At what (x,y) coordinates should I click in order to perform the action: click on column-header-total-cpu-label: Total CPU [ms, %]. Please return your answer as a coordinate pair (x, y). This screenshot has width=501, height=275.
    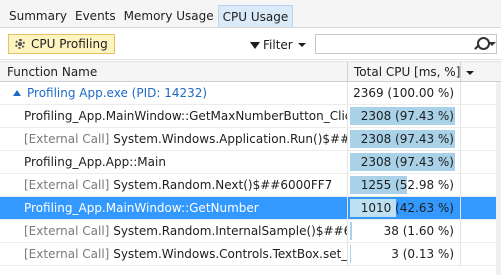
    Looking at the image, I should click on (407, 72).